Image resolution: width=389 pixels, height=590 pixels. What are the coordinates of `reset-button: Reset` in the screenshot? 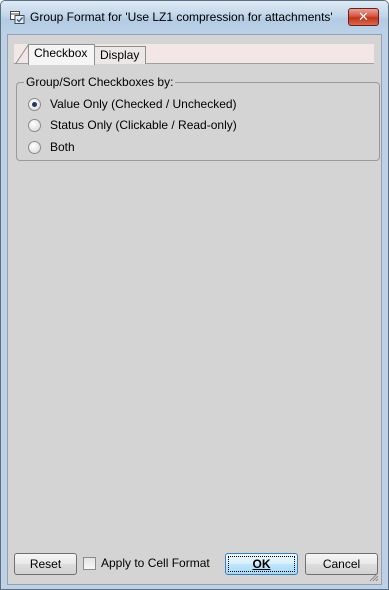 It's located at (45, 564).